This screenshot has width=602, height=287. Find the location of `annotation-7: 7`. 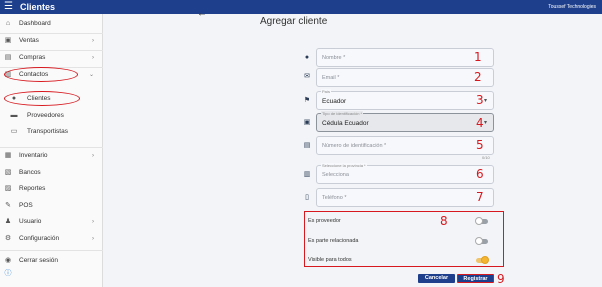

annotation-7: 7 is located at coordinates (480, 197).